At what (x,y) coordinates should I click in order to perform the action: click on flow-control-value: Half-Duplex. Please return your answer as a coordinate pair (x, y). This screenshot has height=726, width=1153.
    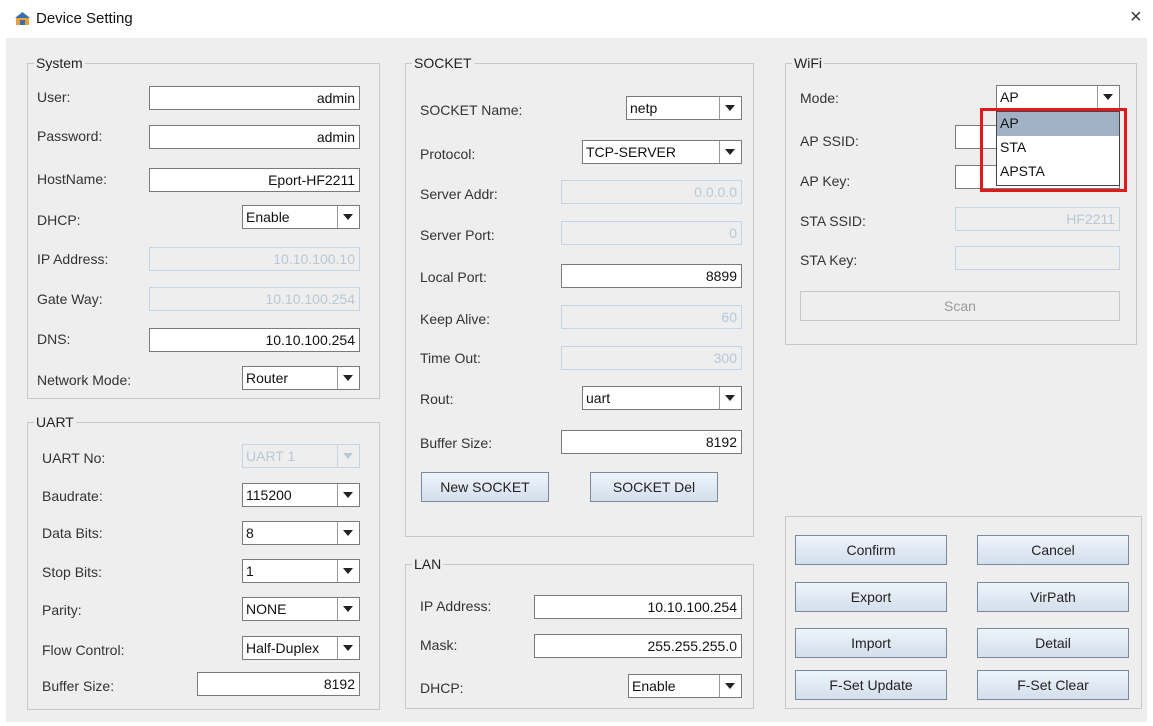
    Looking at the image, I should click on (283, 648).